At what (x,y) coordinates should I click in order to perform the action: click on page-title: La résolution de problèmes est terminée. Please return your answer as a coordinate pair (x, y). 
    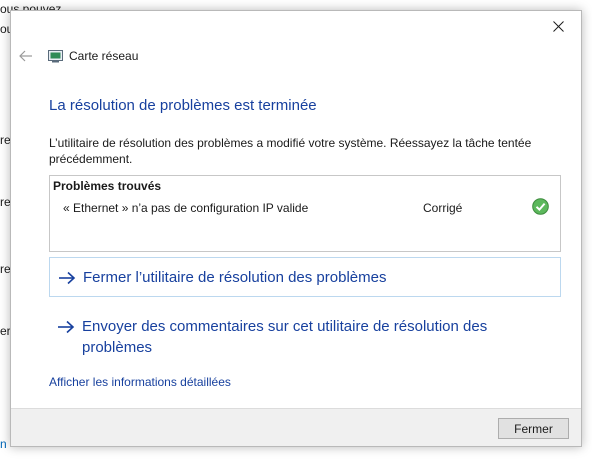
    Looking at the image, I should click on (183, 105).